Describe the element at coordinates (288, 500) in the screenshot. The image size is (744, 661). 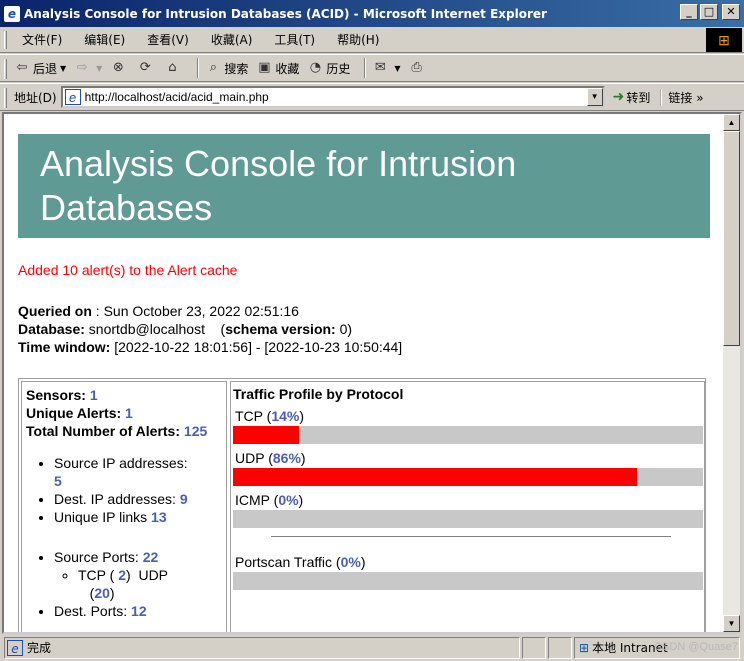
I see `icmp-pct-link: 0%` at that location.